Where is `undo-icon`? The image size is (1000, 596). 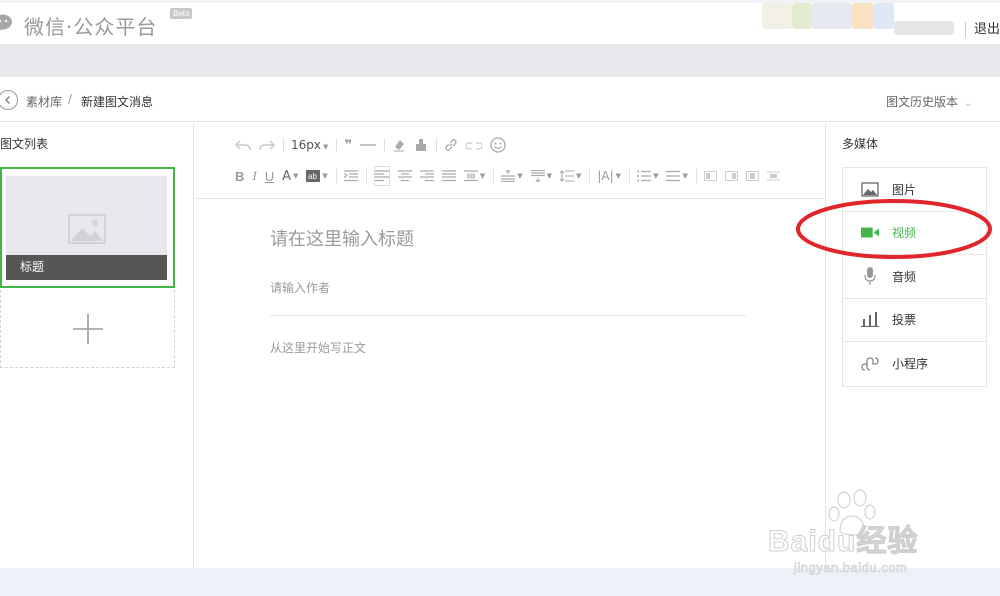
undo-icon is located at coordinates (243, 145).